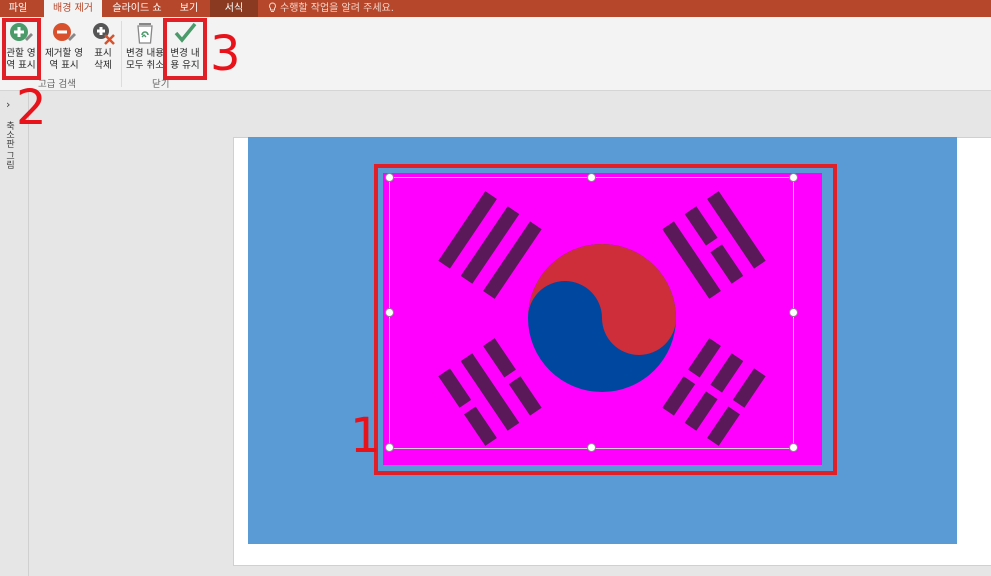 This screenshot has width=991, height=576. I want to click on annotation-number-1: 1, so click(365, 436).